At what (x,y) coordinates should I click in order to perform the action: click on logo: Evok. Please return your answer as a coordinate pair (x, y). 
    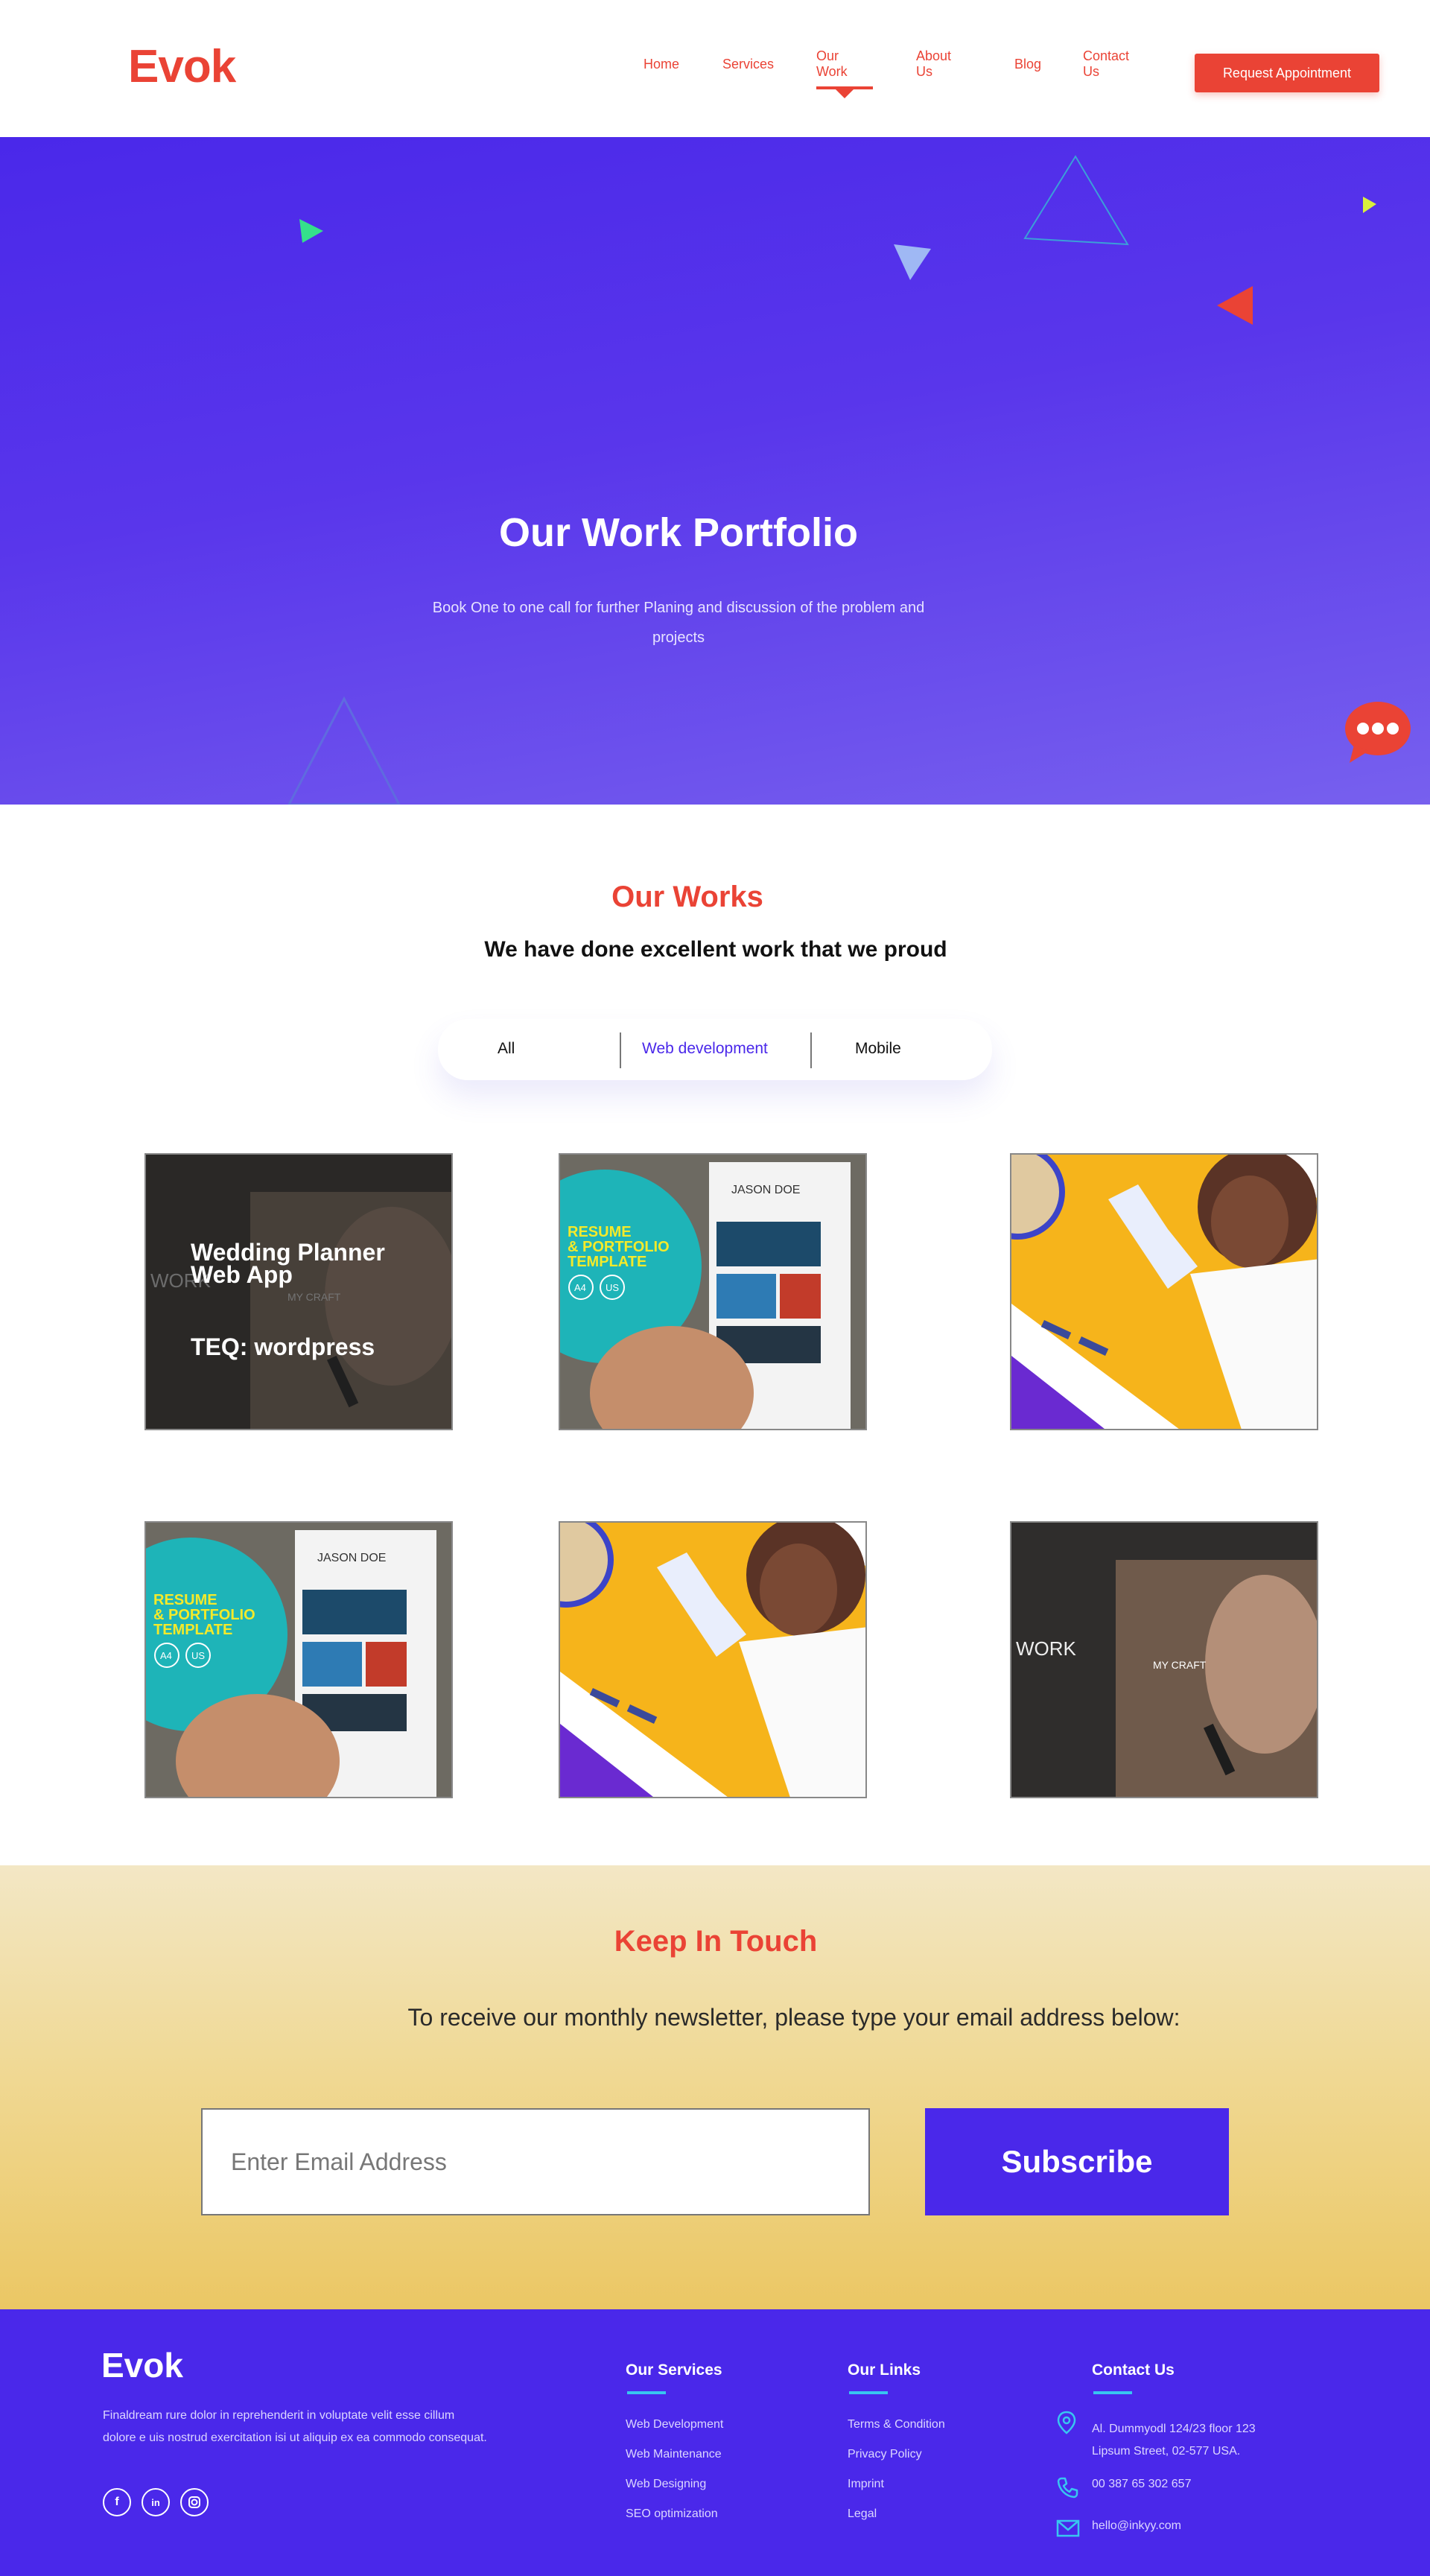
    Looking at the image, I should click on (182, 66).